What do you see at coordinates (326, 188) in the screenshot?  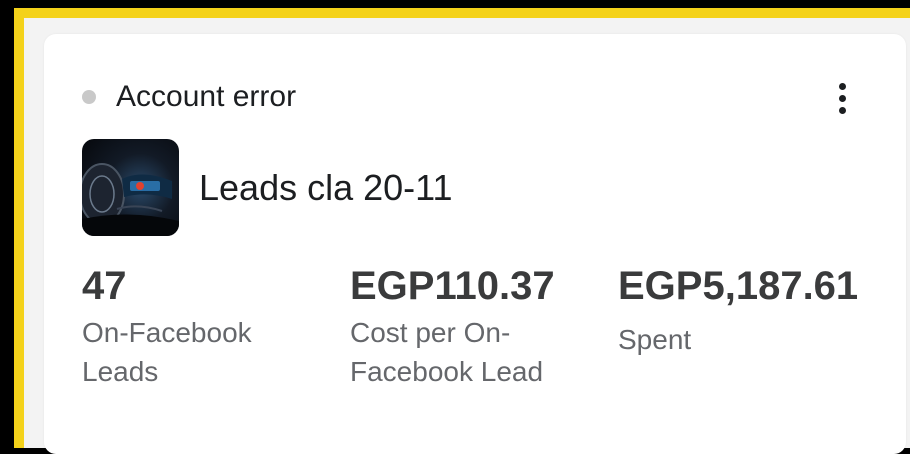 I see `campaign-name: Leads cla 20-11` at bounding box center [326, 188].